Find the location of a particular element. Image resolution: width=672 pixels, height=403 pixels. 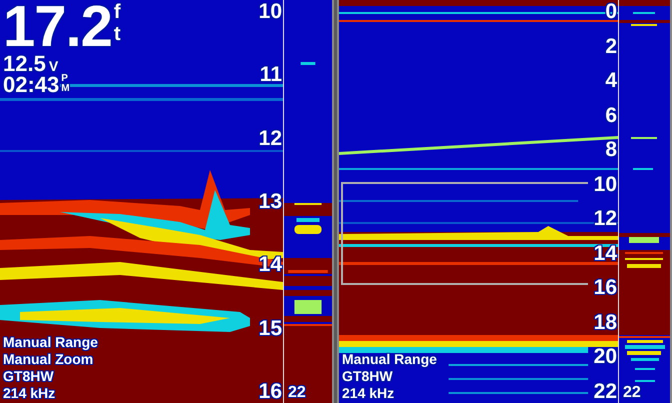

depth-scale-label: 18 is located at coordinates (605, 323).